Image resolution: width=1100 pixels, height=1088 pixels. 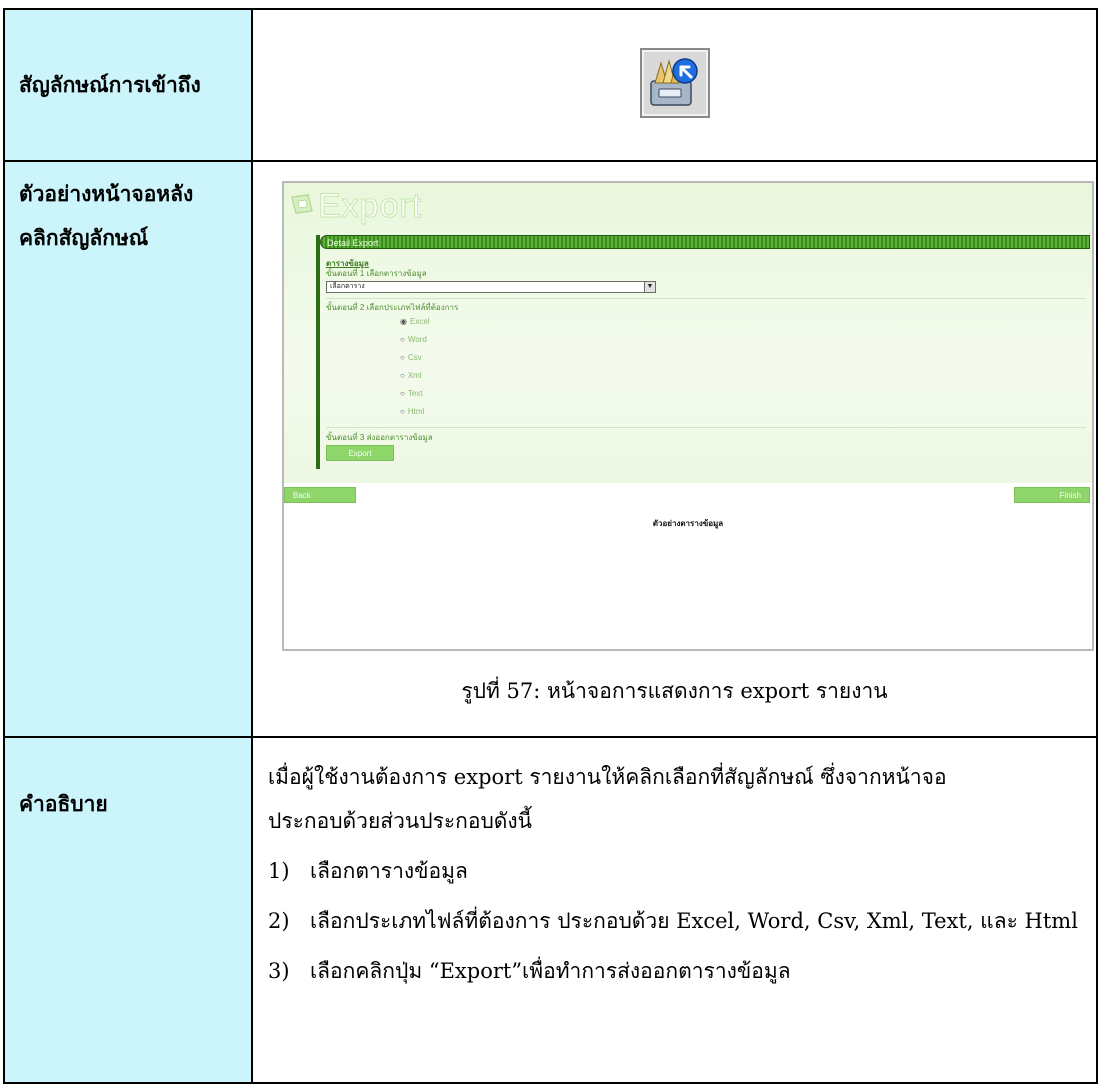 What do you see at coordinates (84, 237) in the screenshot?
I see `screenshot-label-line2: คลิกสัญลักษณ์` at bounding box center [84, 237].